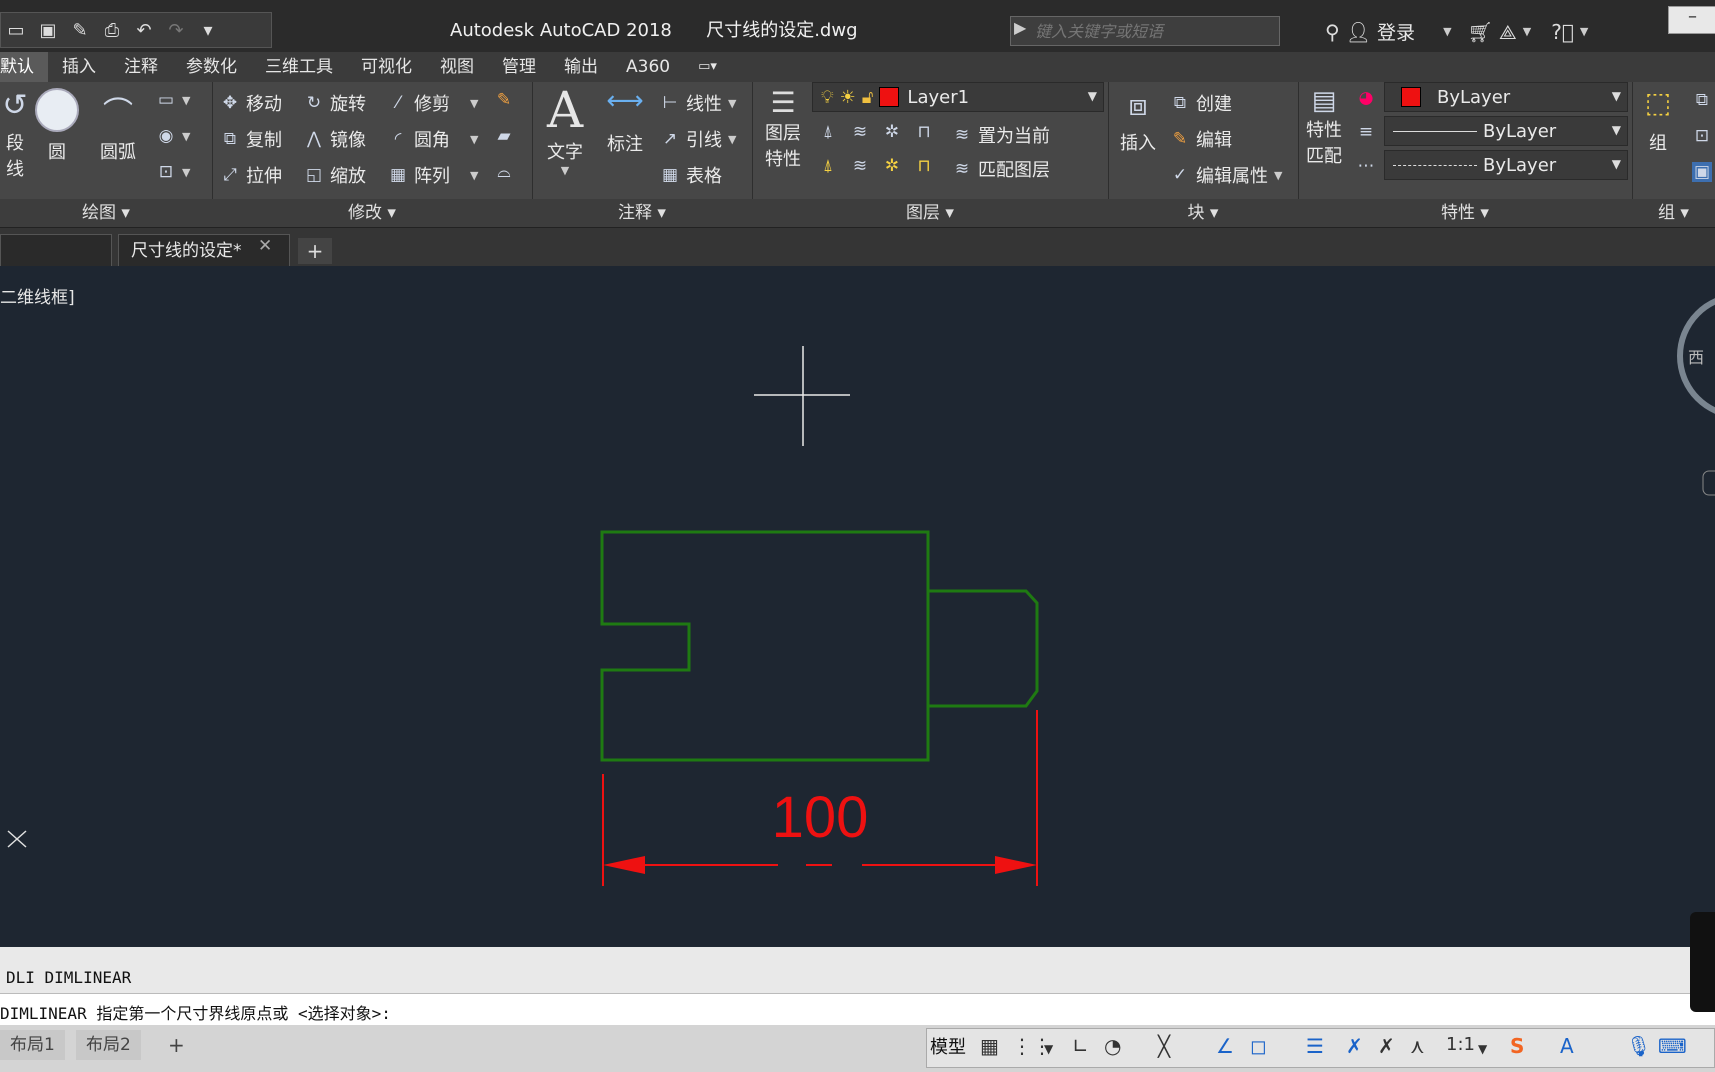 This screenshot has height=1072, width=1715. I want to click on layer-thaw-icon: ✲, so click(892, 166).